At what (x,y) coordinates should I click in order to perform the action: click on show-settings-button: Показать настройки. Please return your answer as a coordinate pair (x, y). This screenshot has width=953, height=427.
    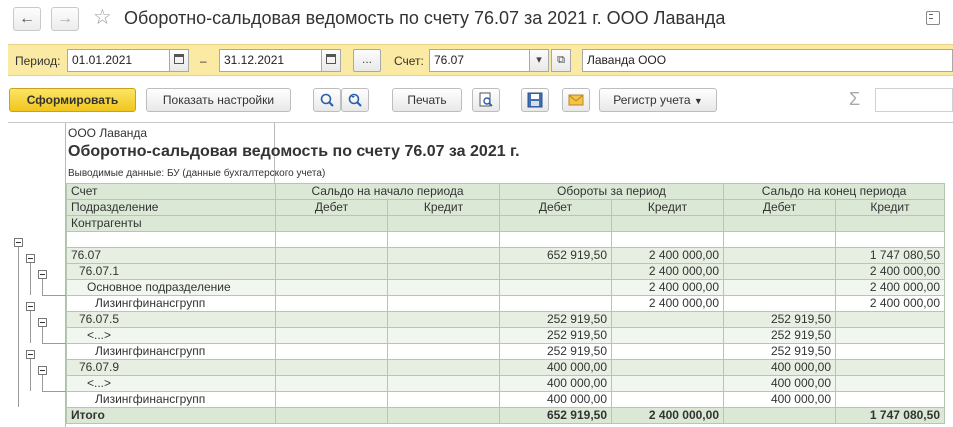
    Looking at the image, I should click on (218, 100).